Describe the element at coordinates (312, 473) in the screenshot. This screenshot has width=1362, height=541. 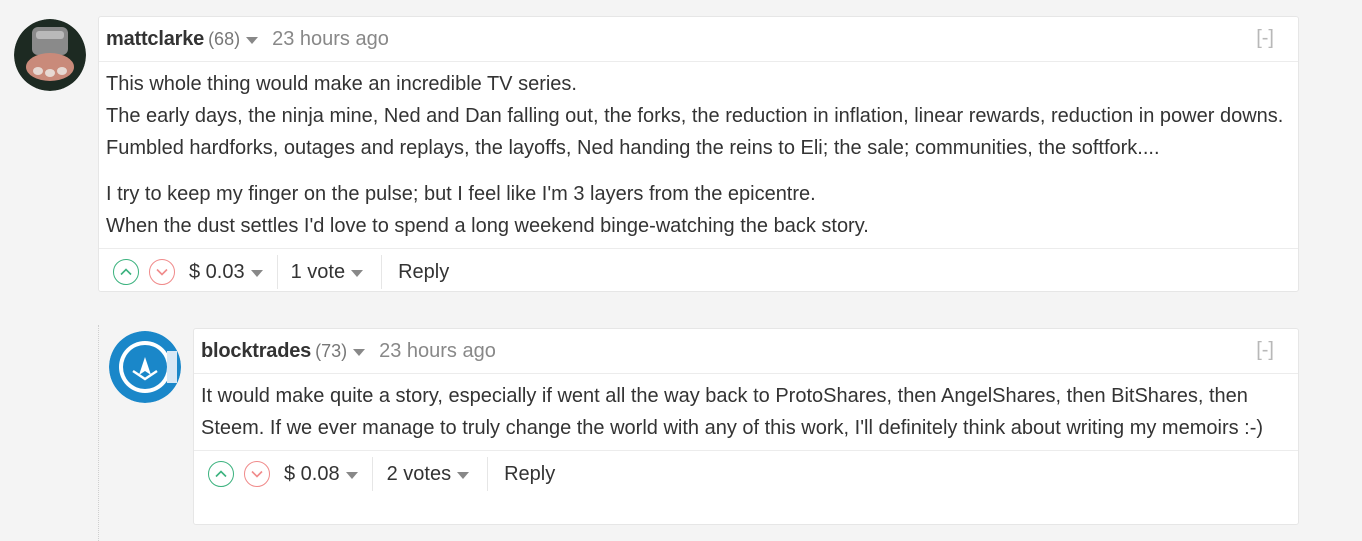
I see `payout-value: $ 0.08` at that location.